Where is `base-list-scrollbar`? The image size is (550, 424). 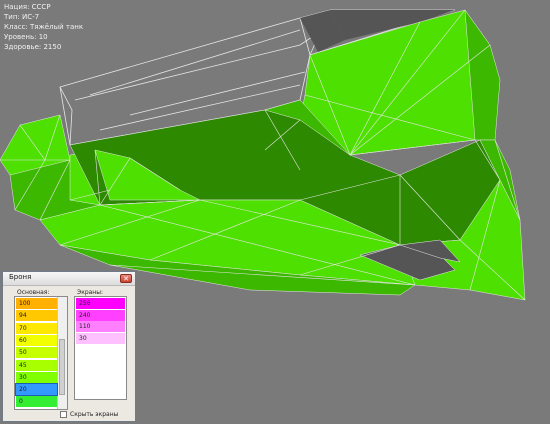
base-list-scrollbar is located at coordinates (62, 353).